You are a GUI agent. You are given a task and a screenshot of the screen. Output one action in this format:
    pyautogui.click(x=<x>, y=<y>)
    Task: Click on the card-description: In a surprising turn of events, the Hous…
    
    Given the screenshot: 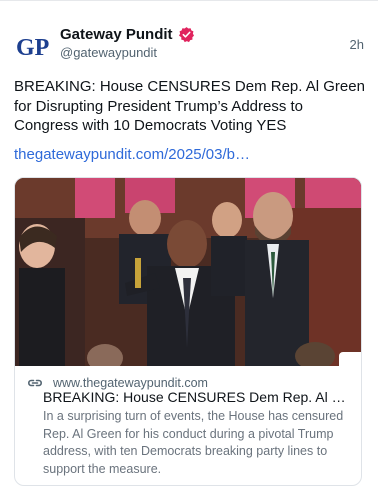 What is the action you would take?
    pyautogui.click(x=193, y=442)
    